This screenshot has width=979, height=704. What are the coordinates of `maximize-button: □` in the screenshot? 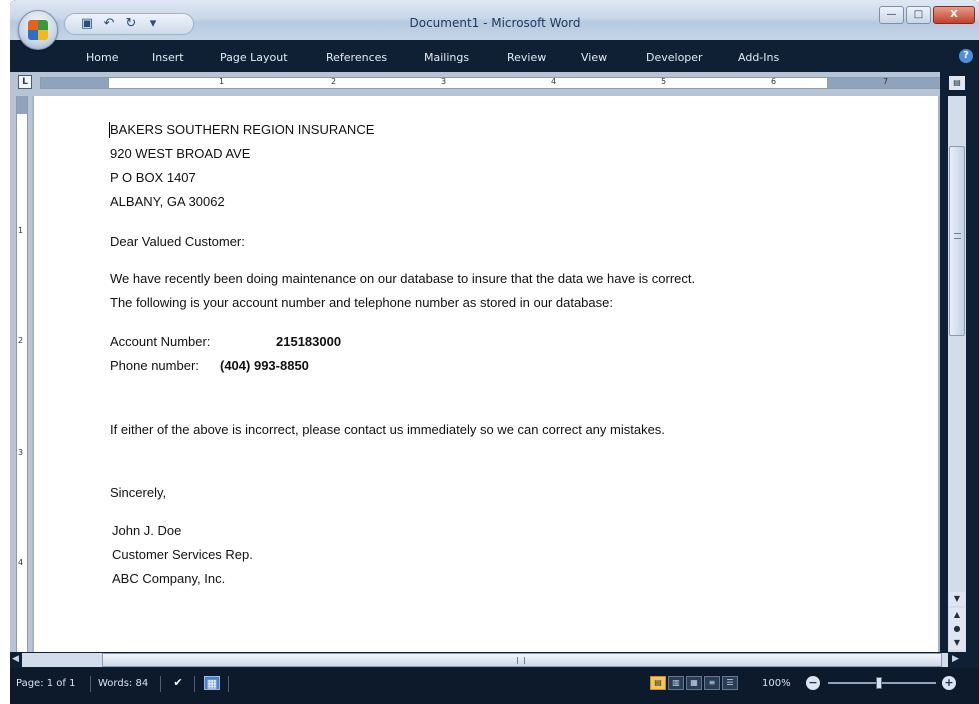 It's located at (918, 15).